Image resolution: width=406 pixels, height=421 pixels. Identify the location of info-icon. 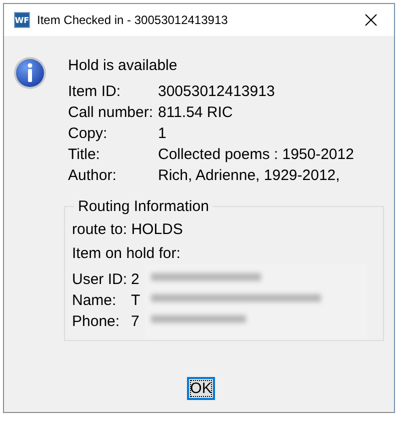
(30, 73).